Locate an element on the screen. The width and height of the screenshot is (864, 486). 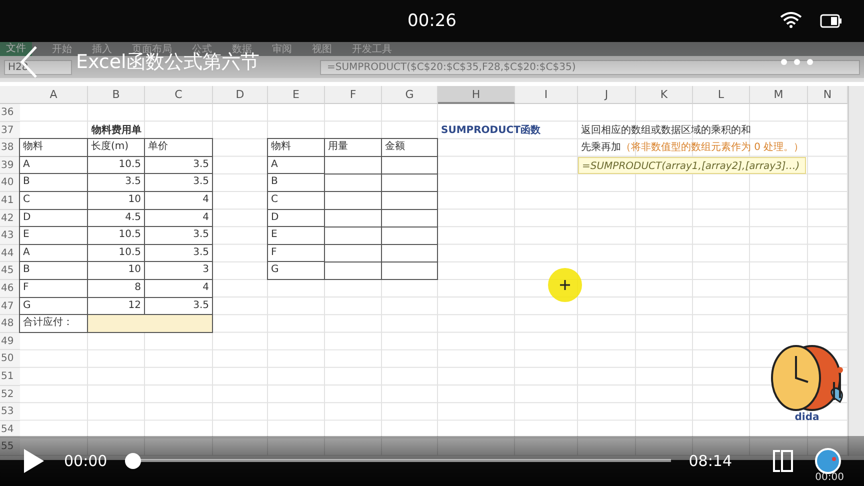
column-header: C is located at coordinates (179, 95).